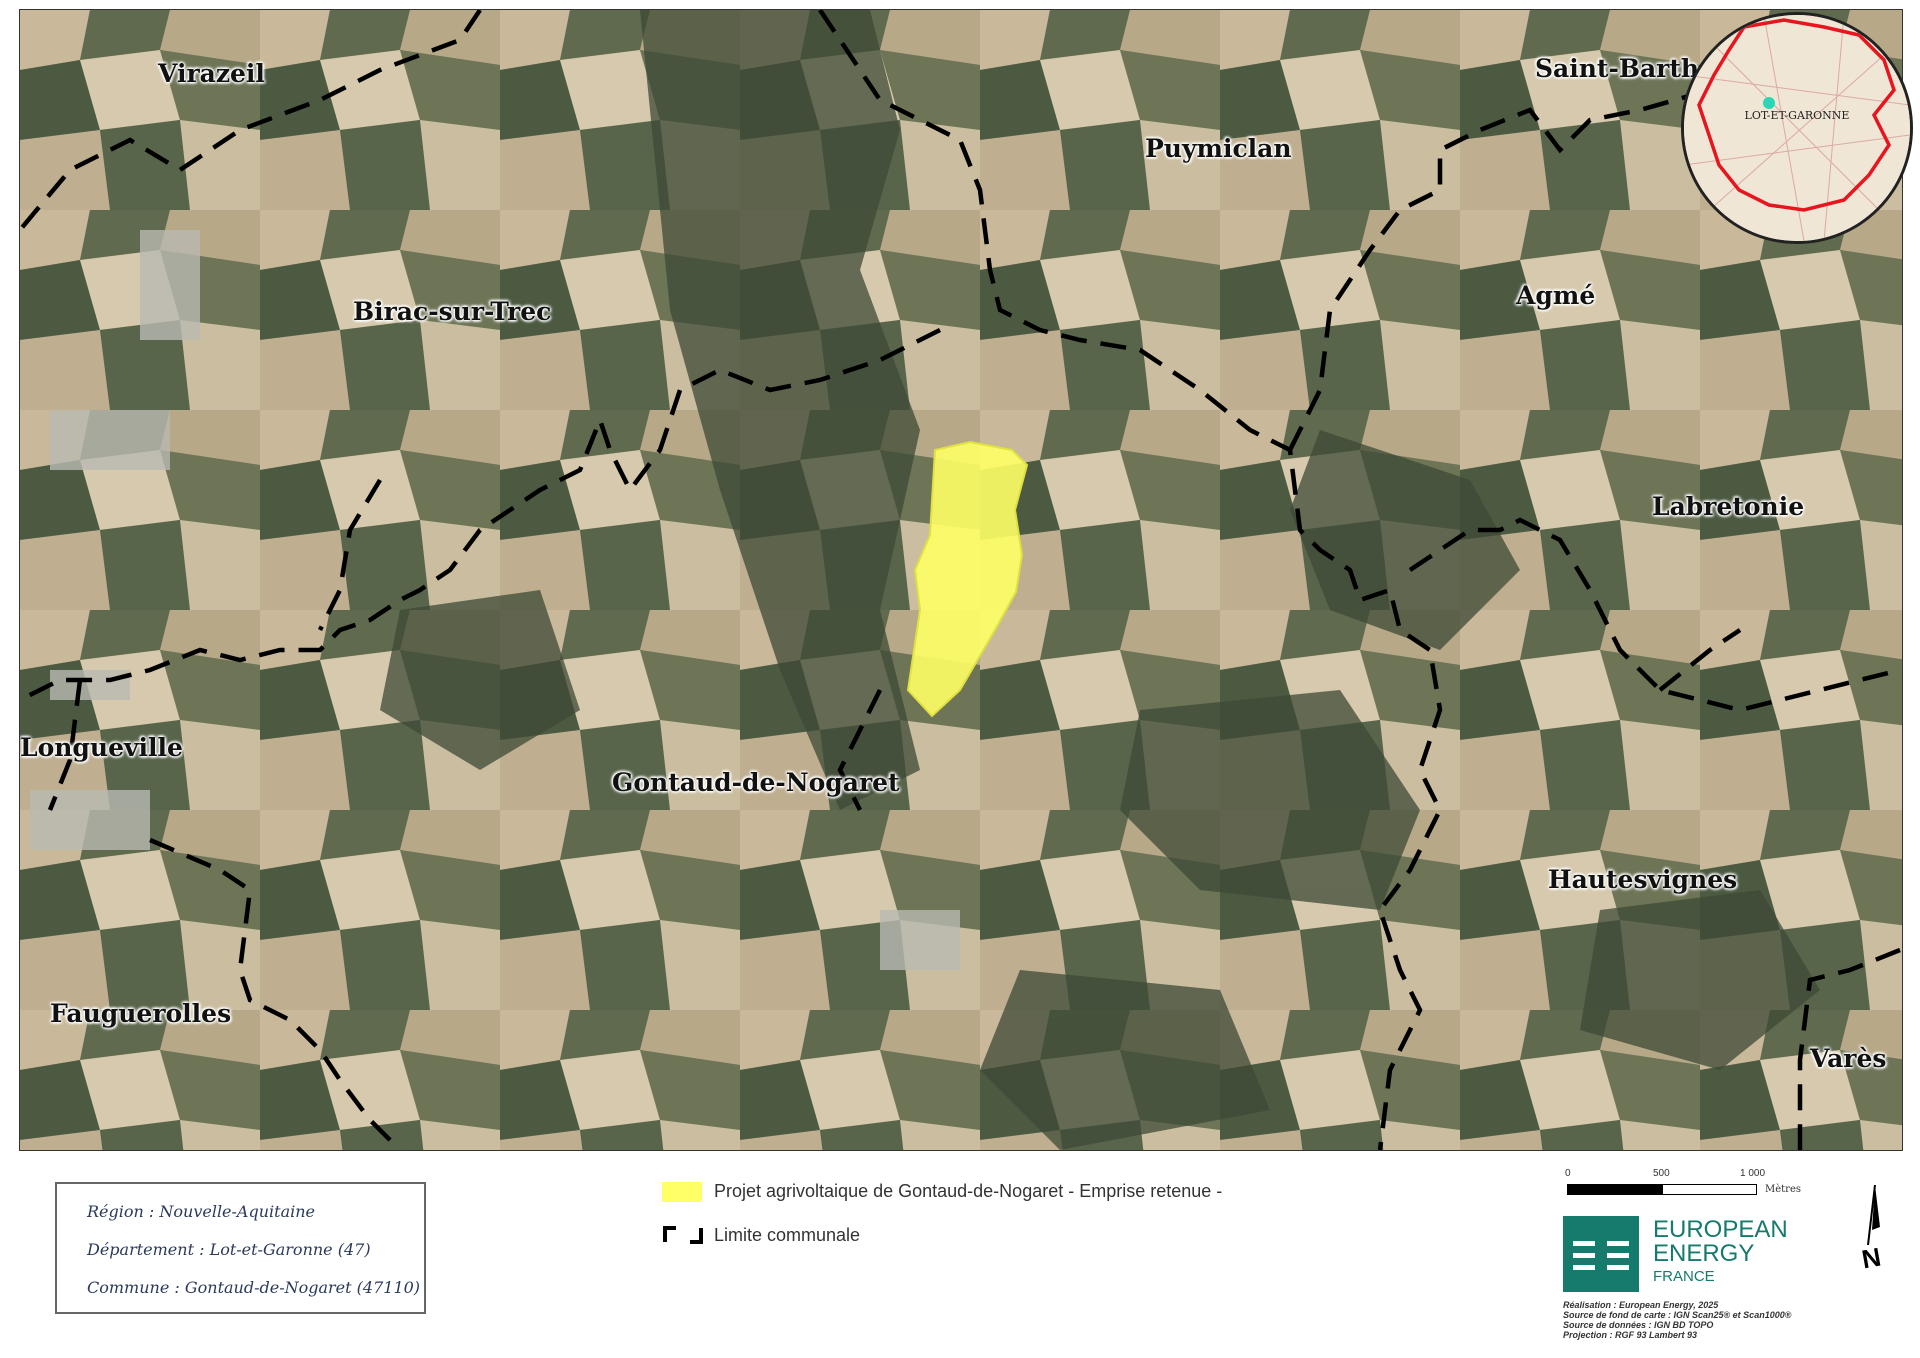  What do you see at coordinates (101, 747) in the screenshot?
I see `commune-label-longueville: Longueville` at bounding box center [101, 747].